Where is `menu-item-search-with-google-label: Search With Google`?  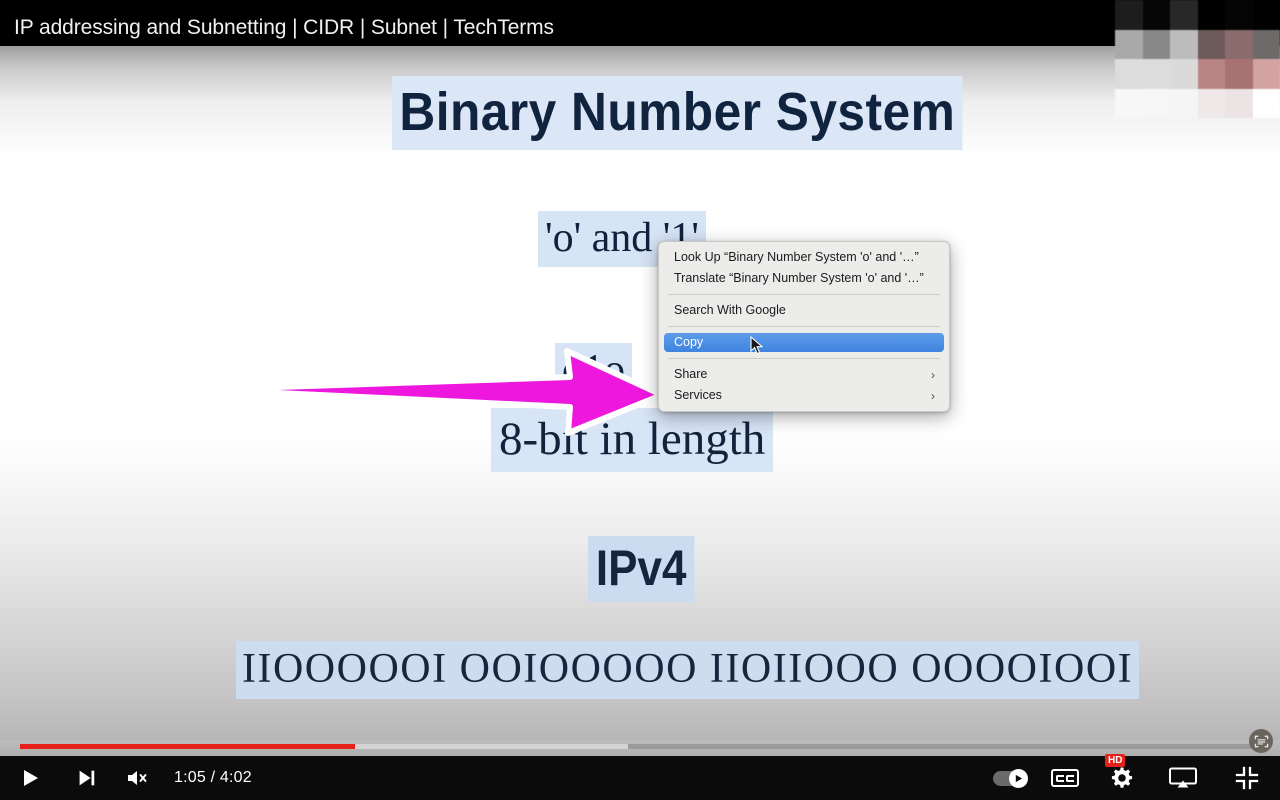 menu-item-search-with-google-label: Search With Google is located at coordinates (730, 310).